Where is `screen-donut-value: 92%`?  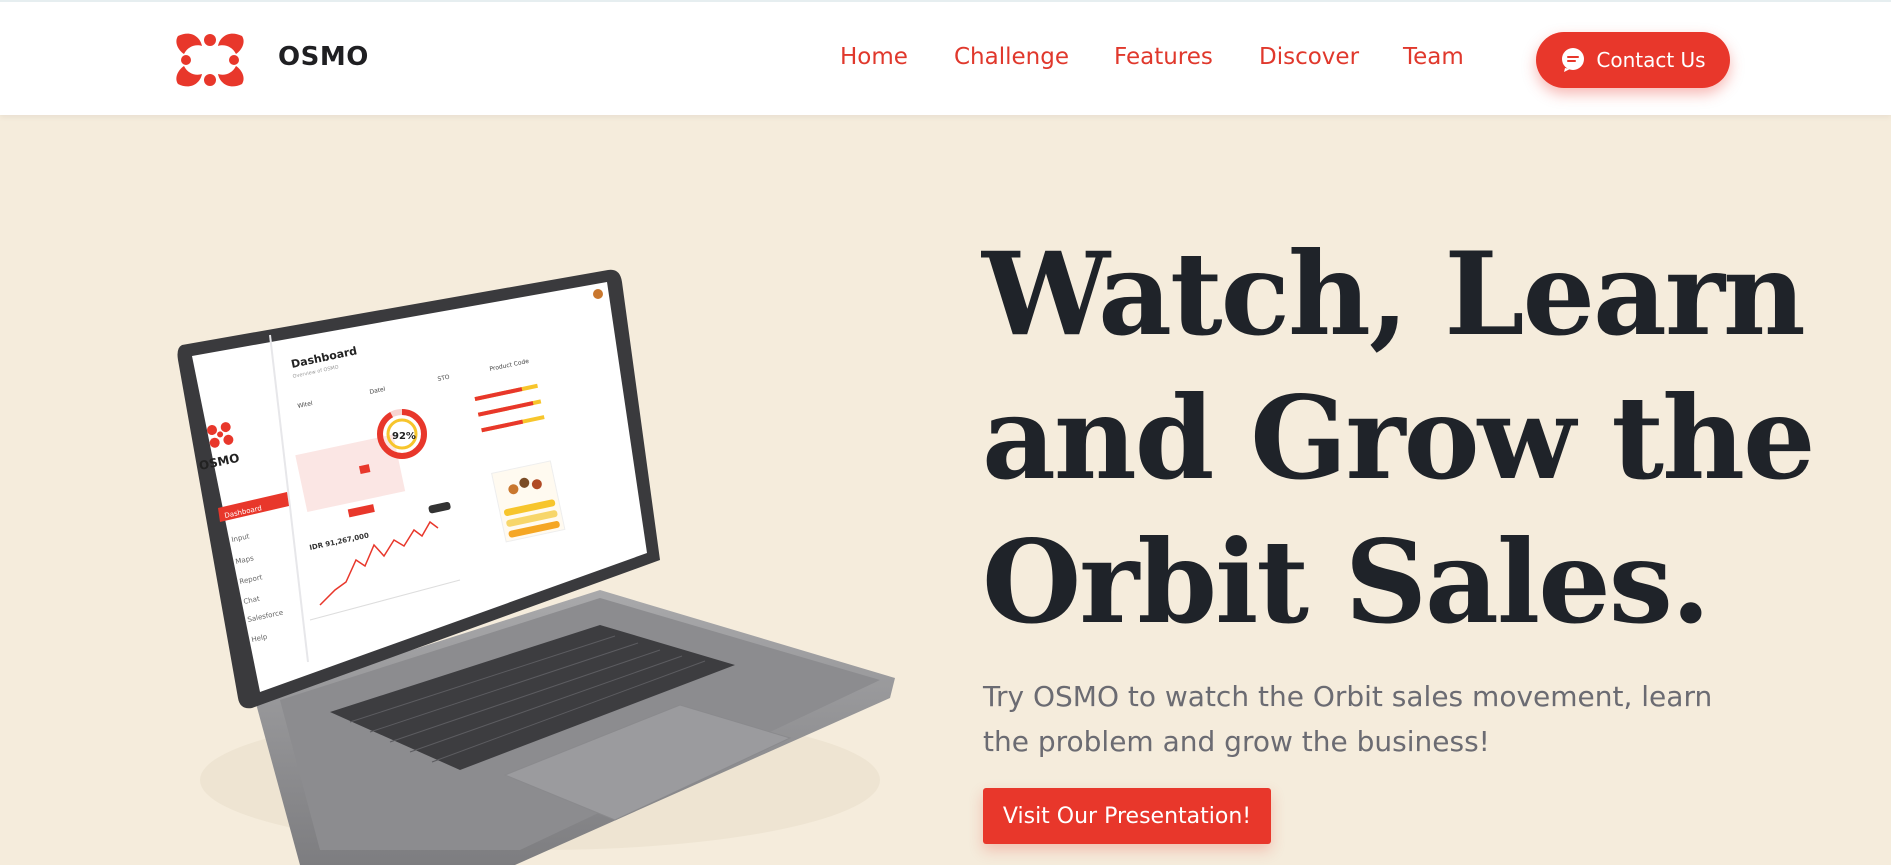
screen-donut-value: 92% is located at coordinates (404, 436).